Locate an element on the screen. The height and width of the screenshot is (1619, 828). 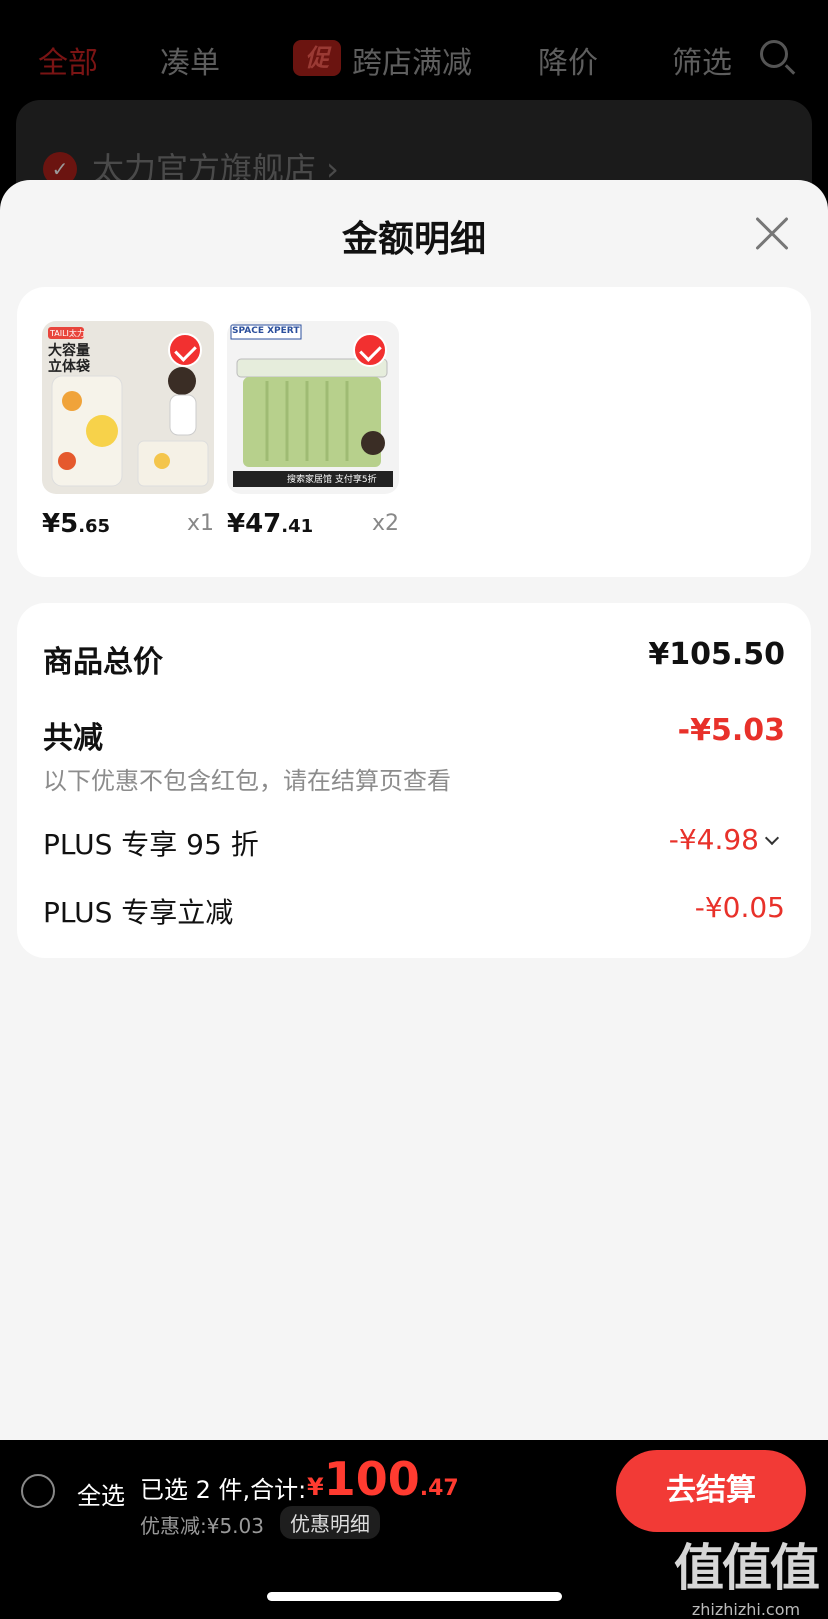
watermark: 值值值 zhizhizhi.com is located at coordinates (747, 1573).